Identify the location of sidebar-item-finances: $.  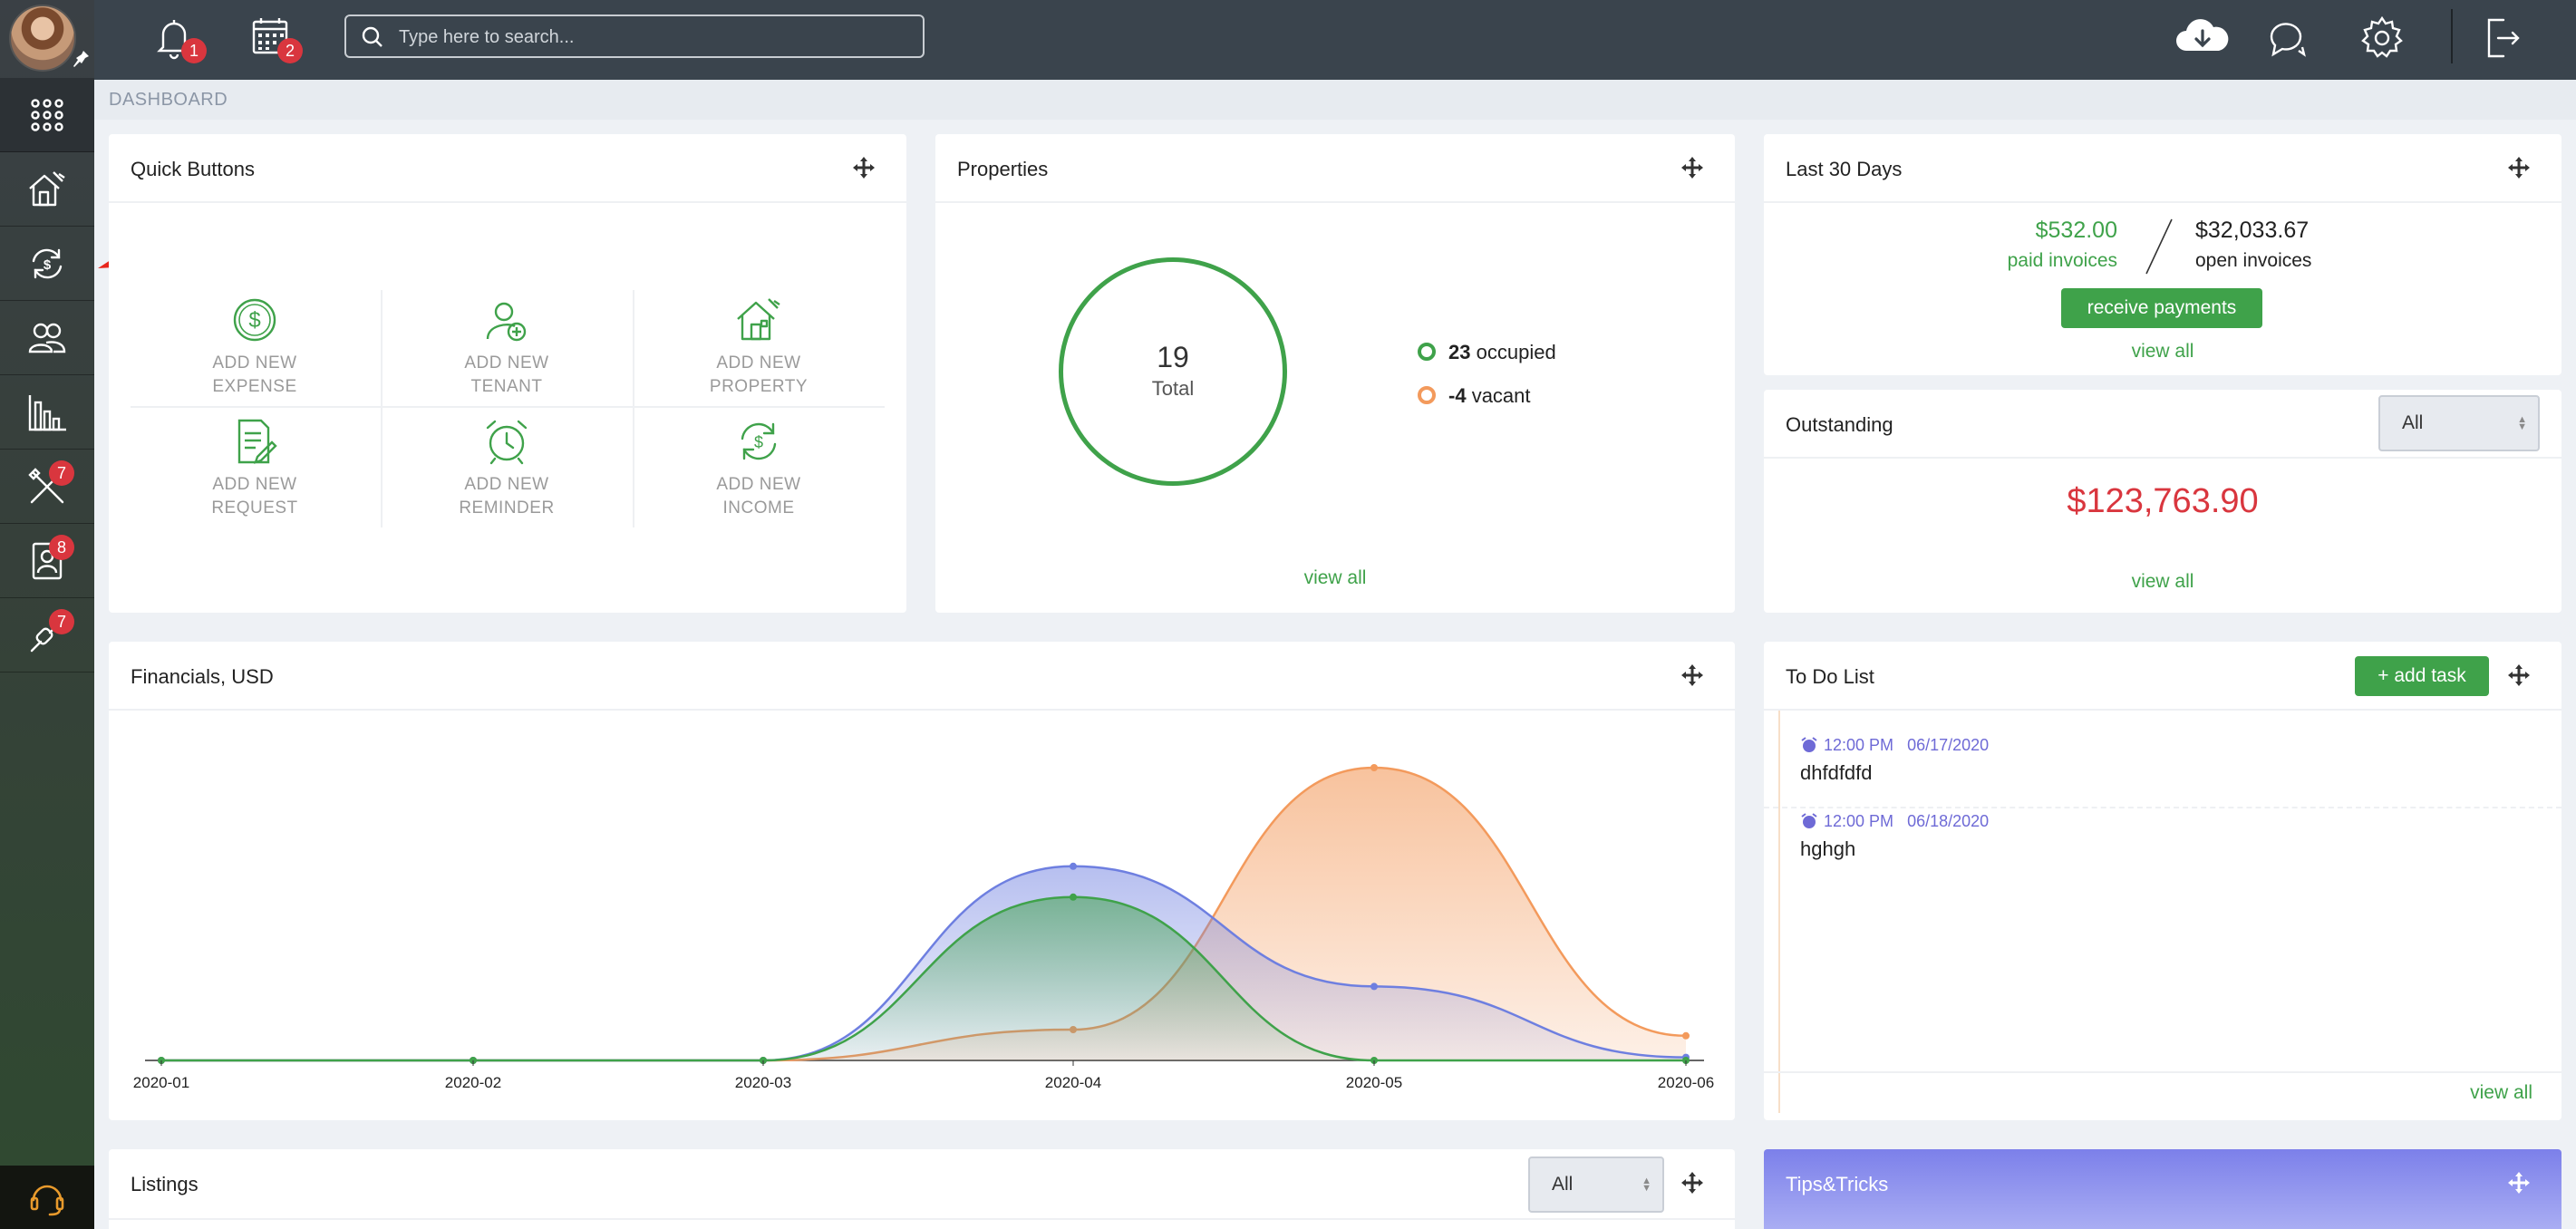
(47, 264).